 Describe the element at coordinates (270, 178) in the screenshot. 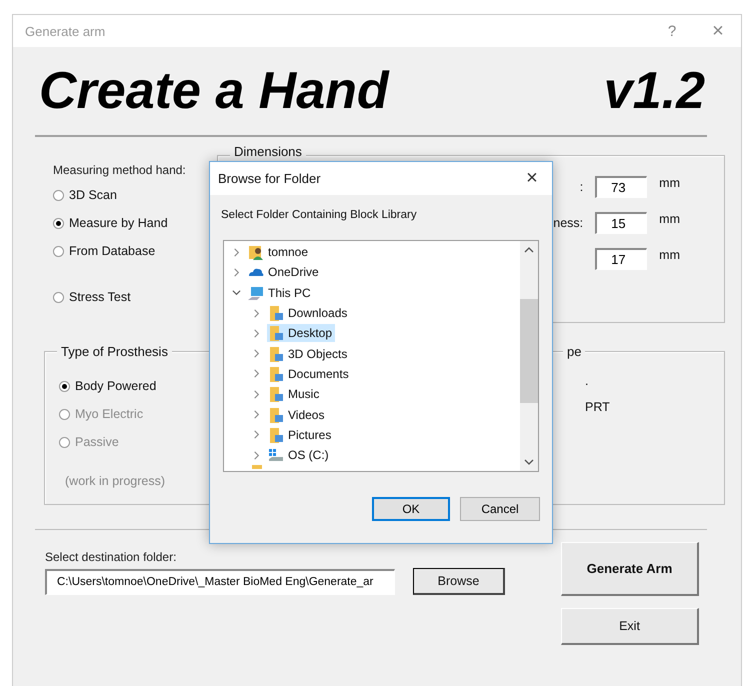

I see `dialog-title: Browse for Folder` at that location.